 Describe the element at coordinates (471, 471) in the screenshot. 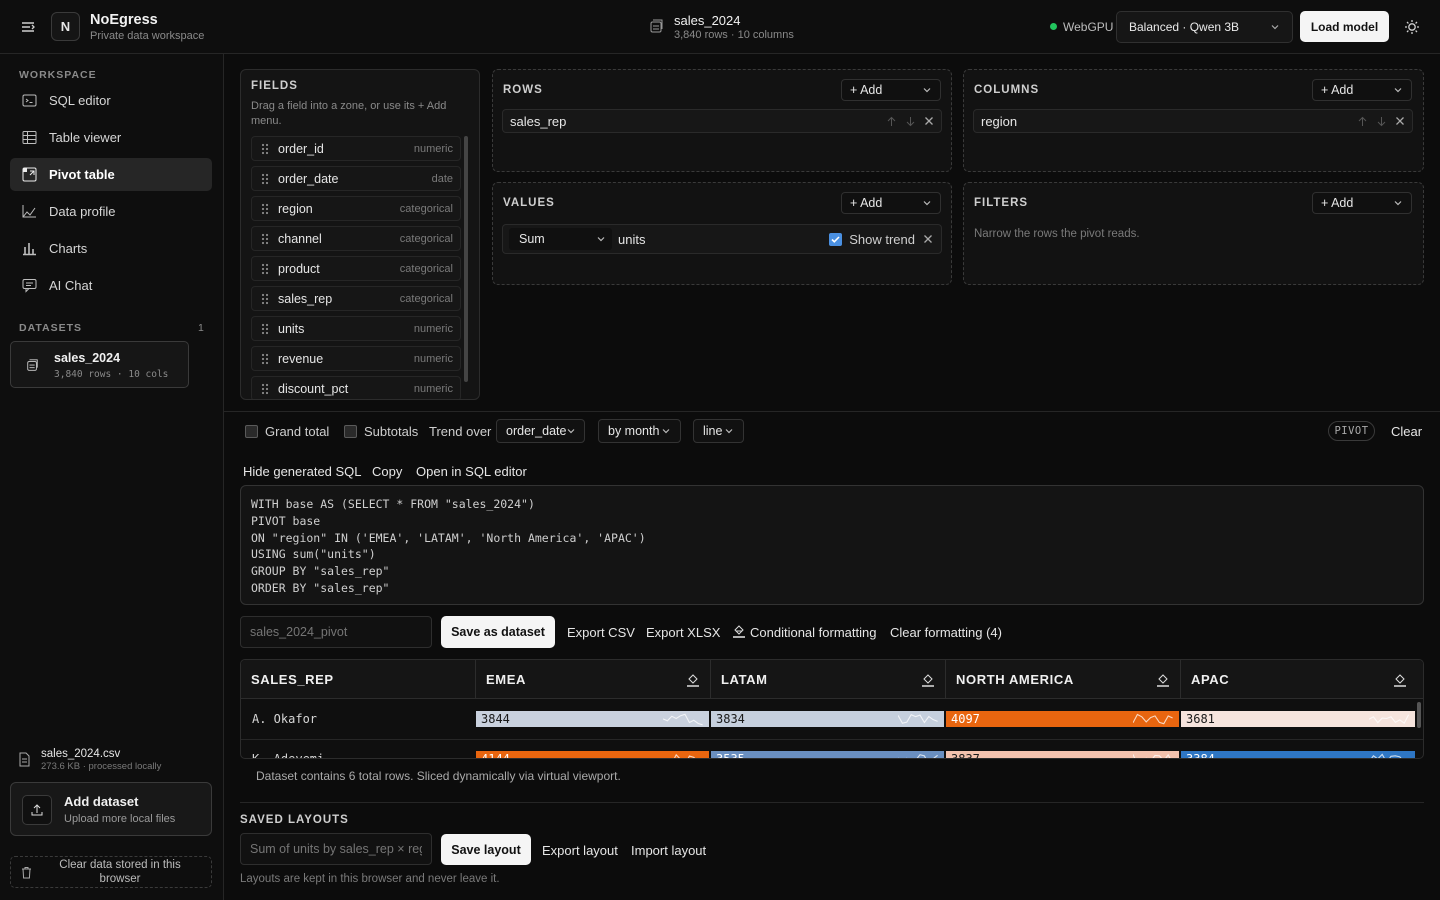

I see `open-sql-editor-button: Open in SQL editor` at that location.